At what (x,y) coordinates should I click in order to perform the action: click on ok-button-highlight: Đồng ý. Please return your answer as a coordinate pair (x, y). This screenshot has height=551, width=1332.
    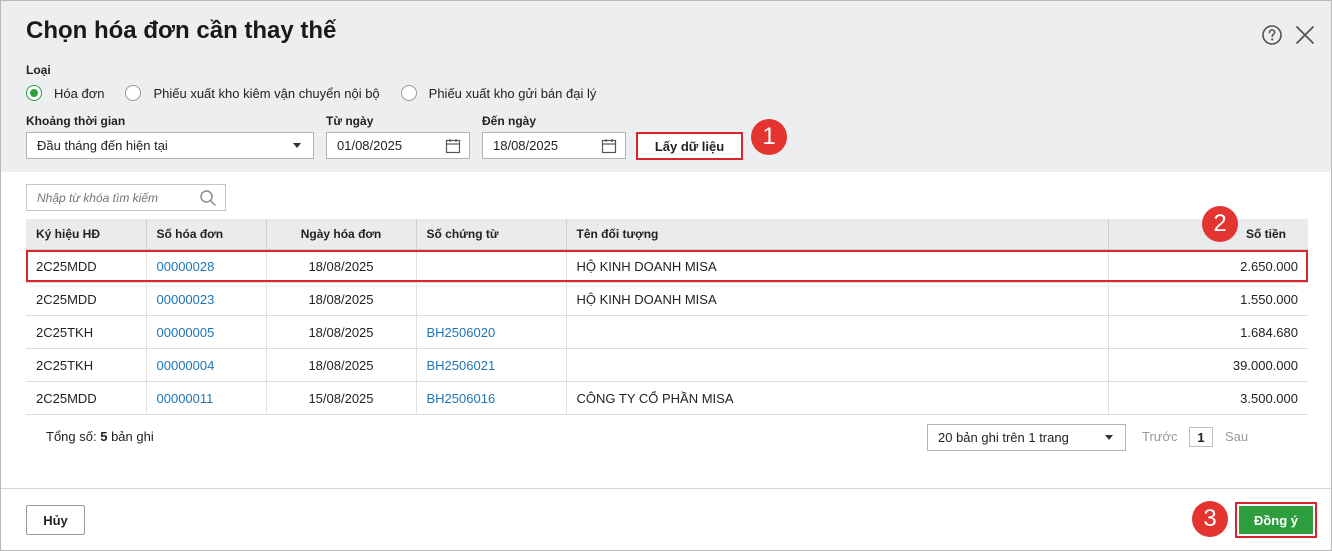
    Looking at the image, I should click on (1276, 520).